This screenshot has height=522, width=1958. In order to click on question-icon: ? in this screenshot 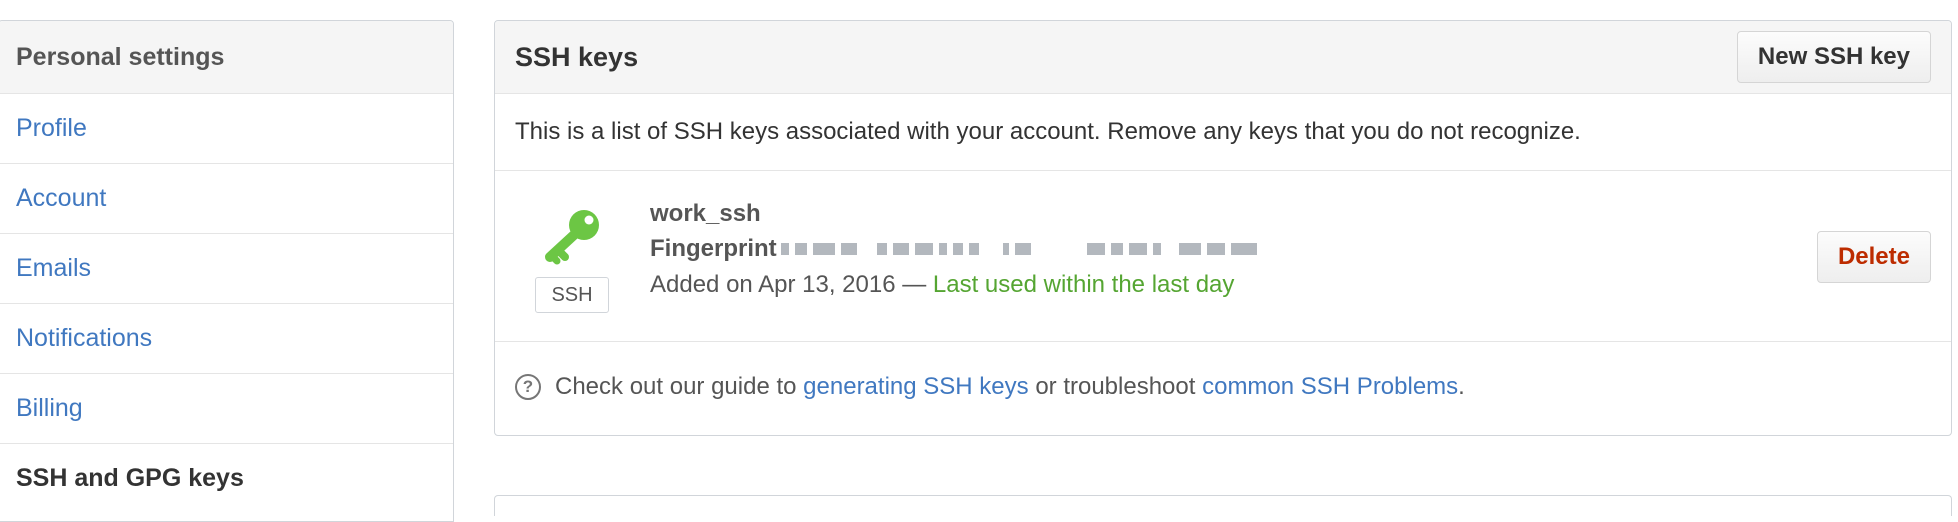, I will do `click(528, 387)`.